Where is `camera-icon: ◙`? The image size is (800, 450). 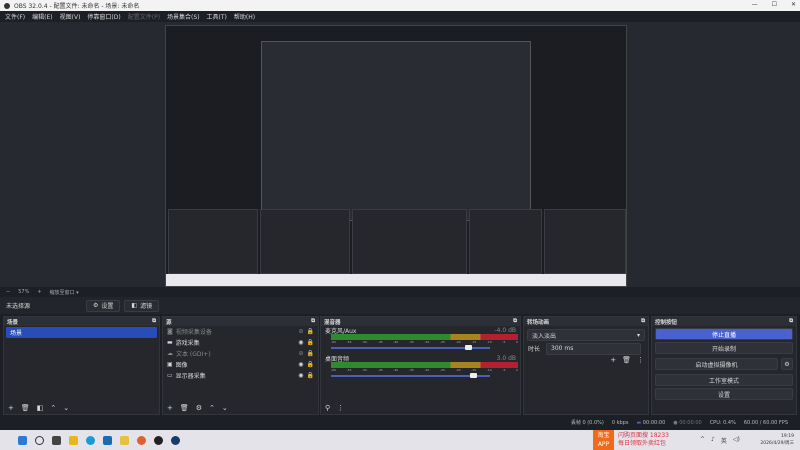 camera-icon: ◙ is located at coordinates (170, 331).